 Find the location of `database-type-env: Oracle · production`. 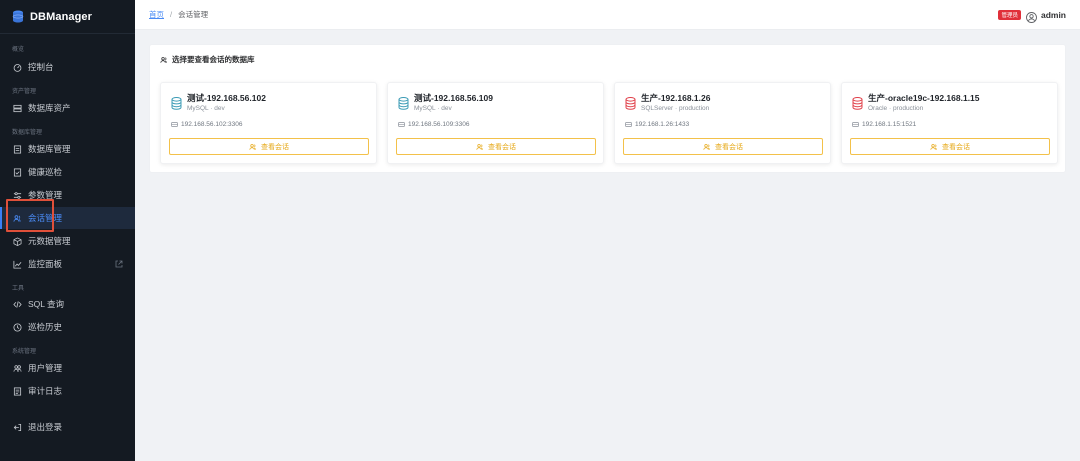

database-type-env: Oracle · production is located at coordinates (896, 108).